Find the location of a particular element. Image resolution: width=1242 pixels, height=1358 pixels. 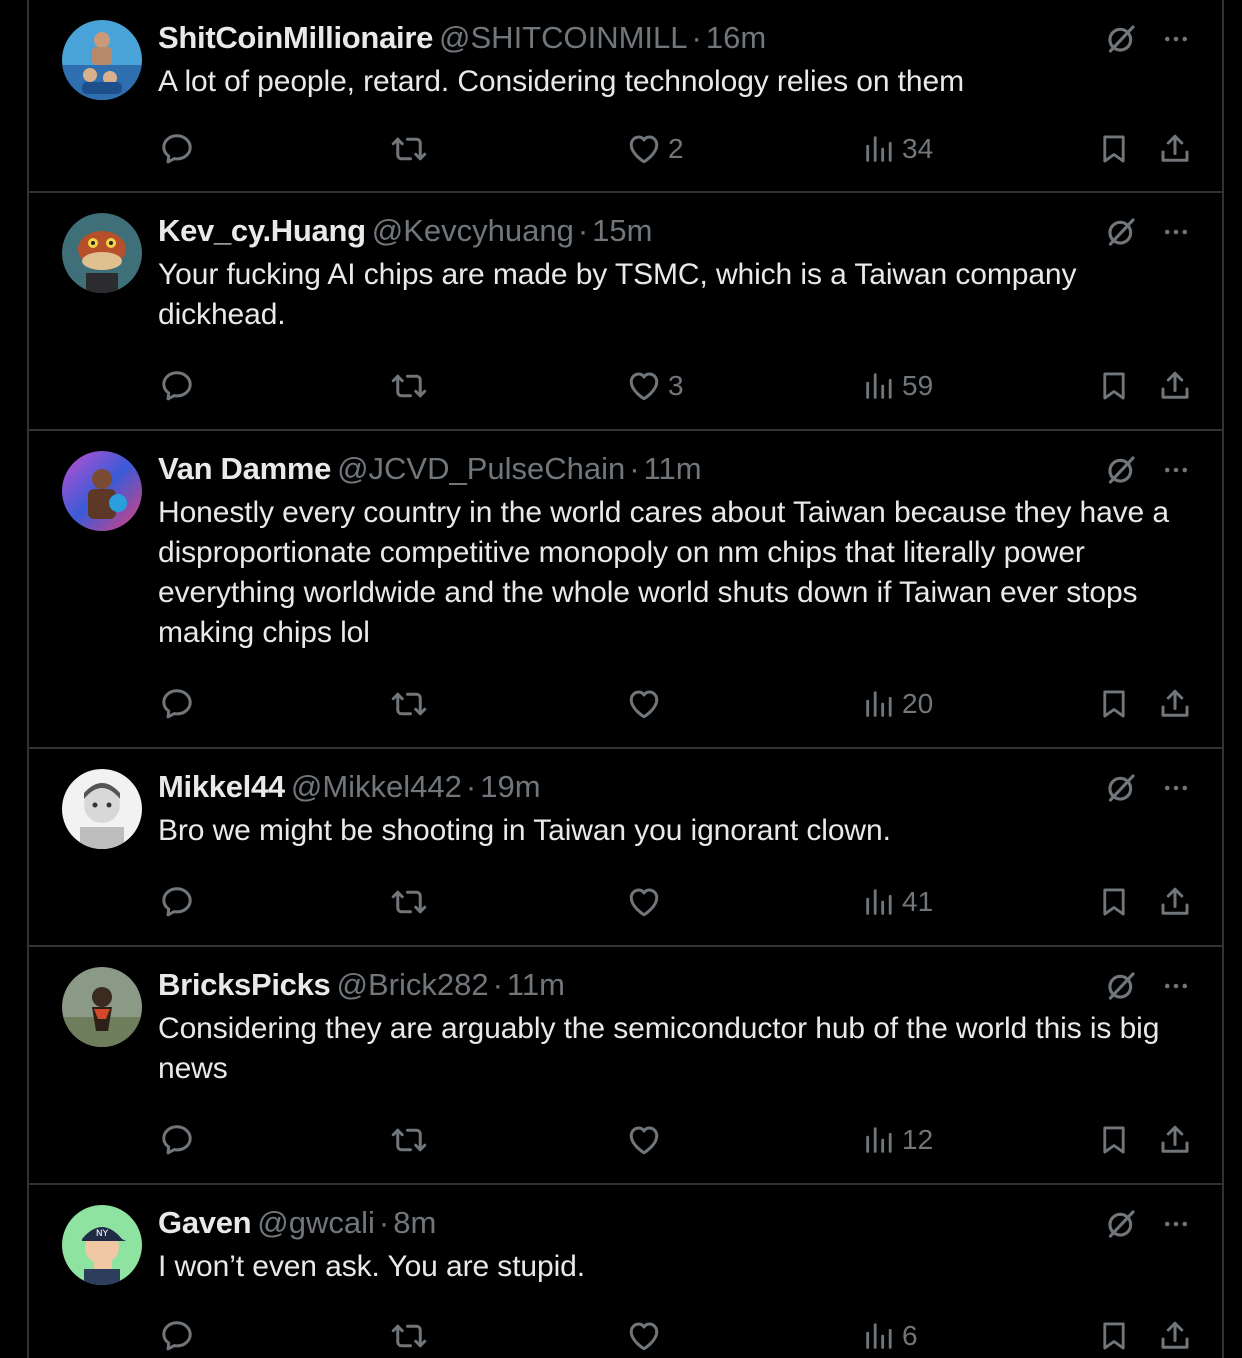

action-bar: 6 is located at coordinates (625, 1336).